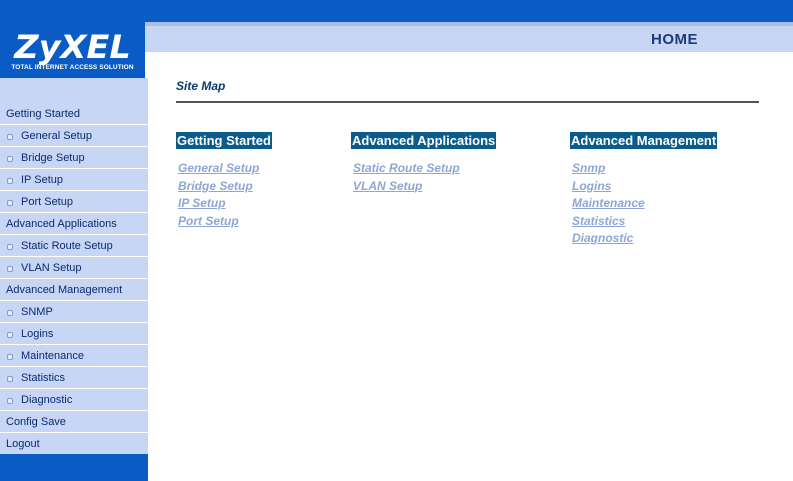 The width and height of the screenshot is (793, 481). I want to click on top-bar, so click(396, 11).